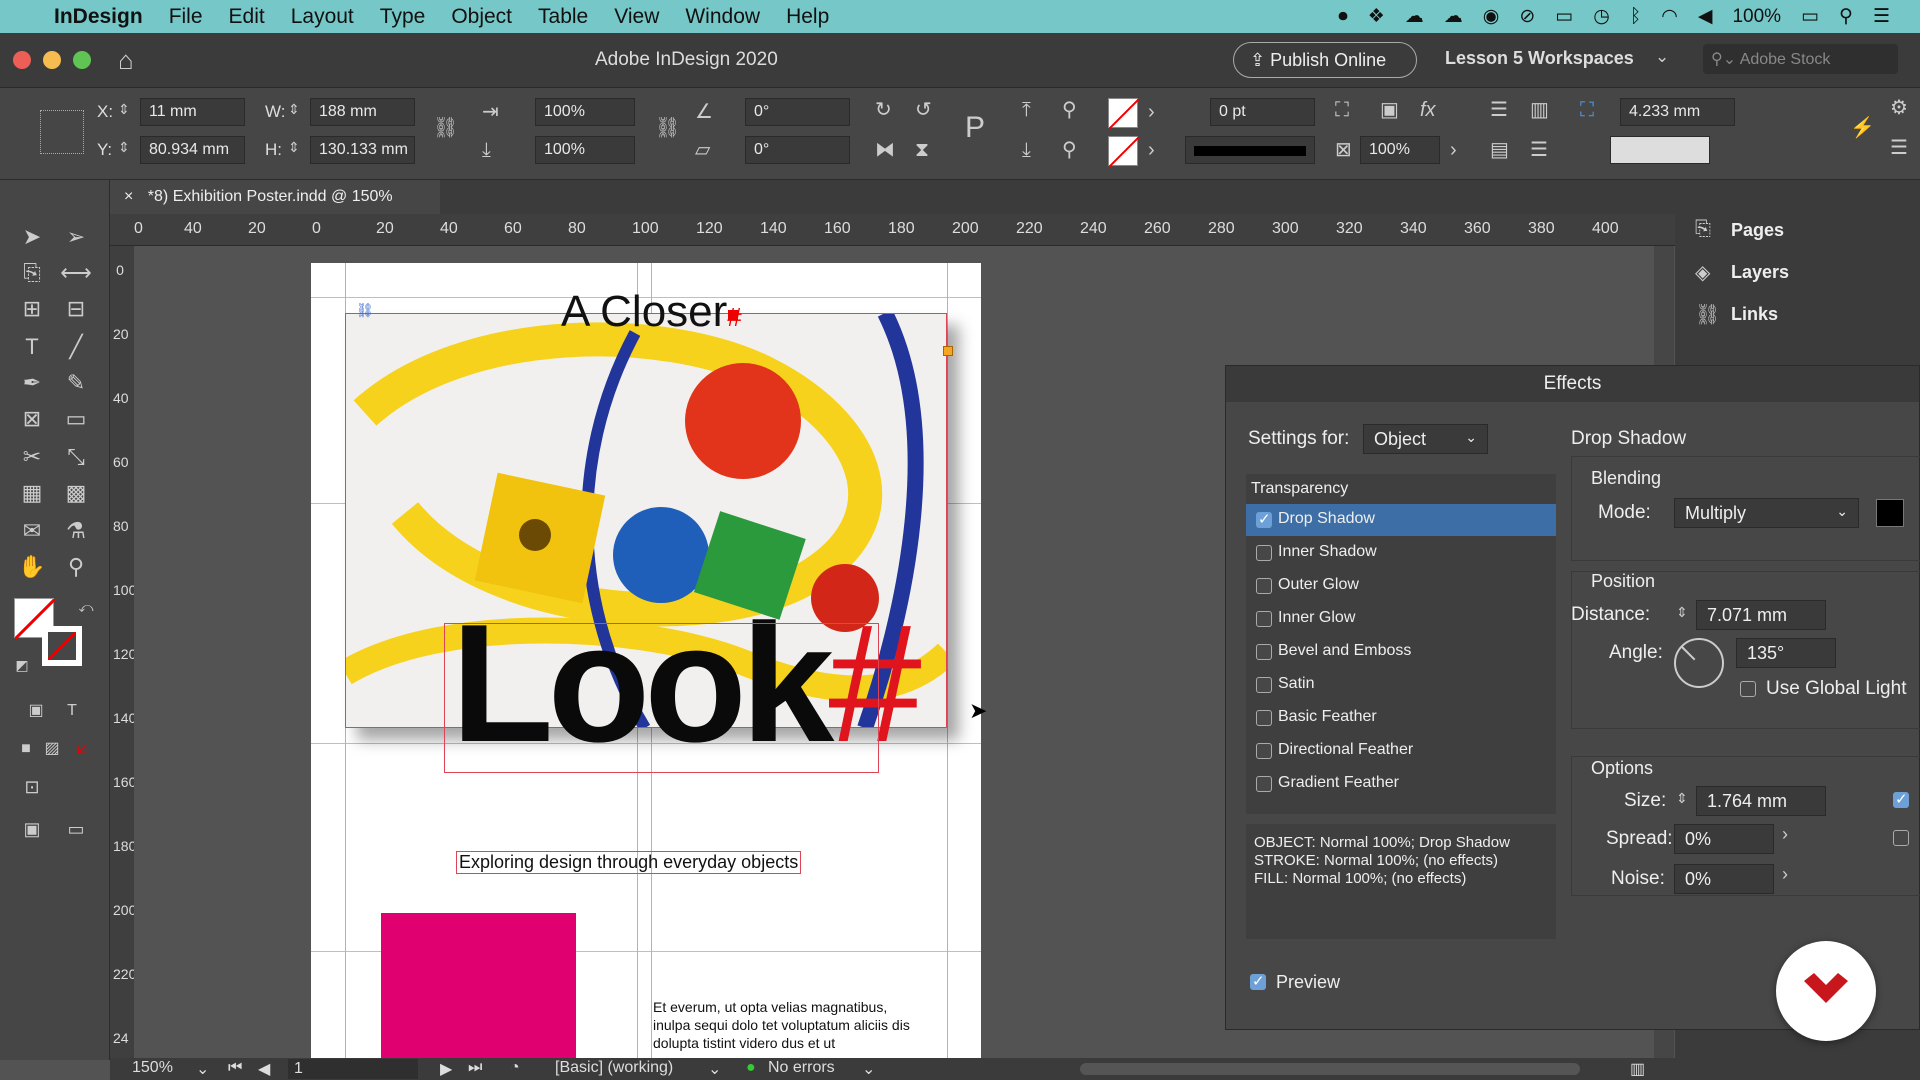 This screenshot has height=1080, width=1920. I want to click on effect-drop-shadow: Drop Shadow, so click(1326, 519).